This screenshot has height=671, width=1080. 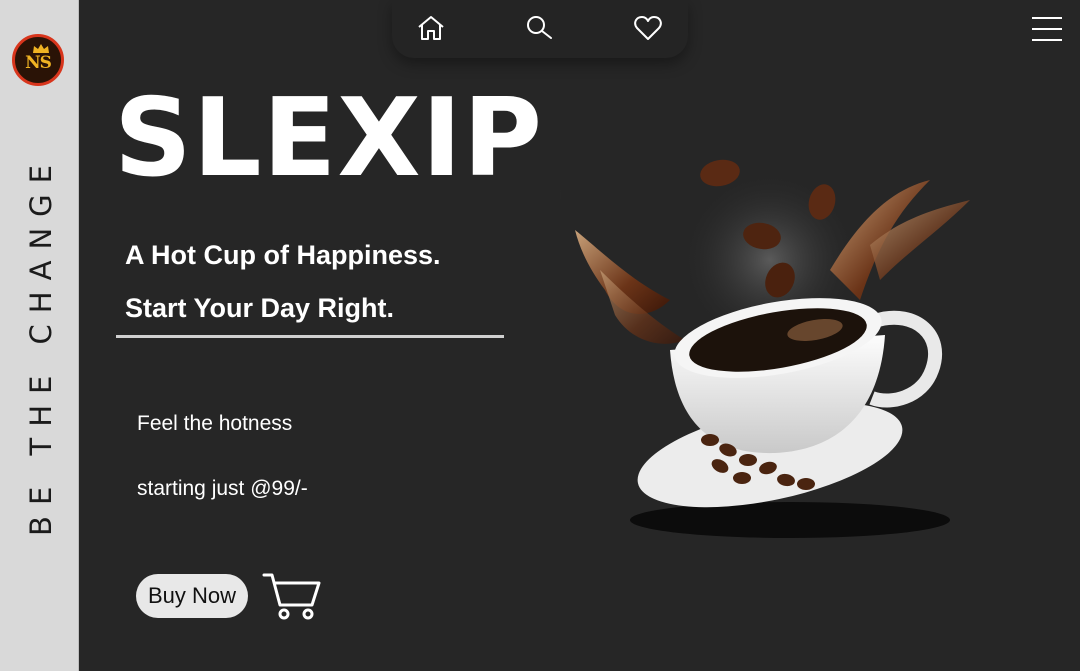 What do you see at coordinates (41, 345) in the screenshot?
I see `sidebar-tagline: BE THE CHANGE` at bounding box center [41, 345].